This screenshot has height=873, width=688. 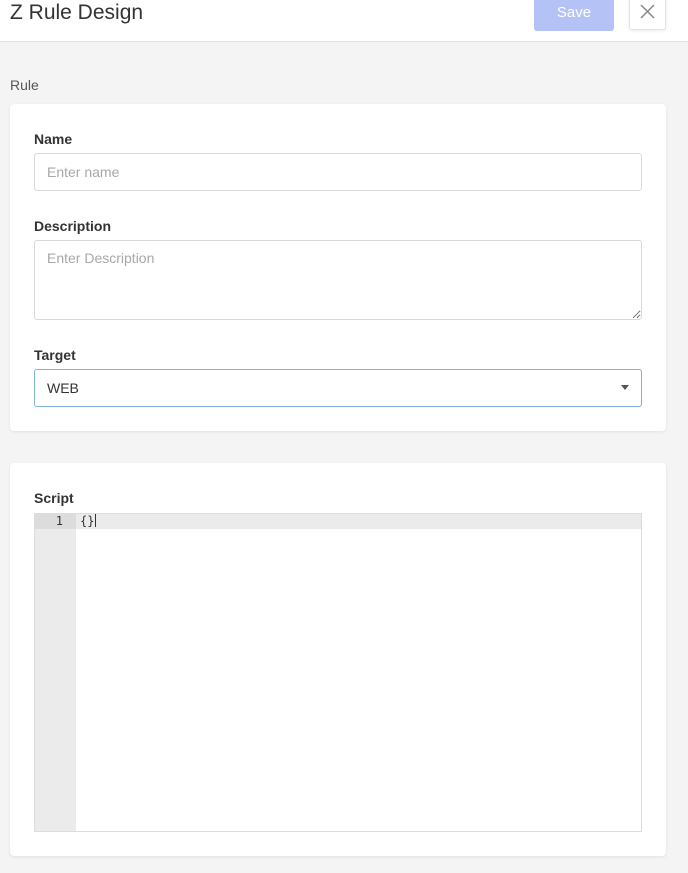 I want to click on target-select-value: WEB, so click(x=63, y=388).